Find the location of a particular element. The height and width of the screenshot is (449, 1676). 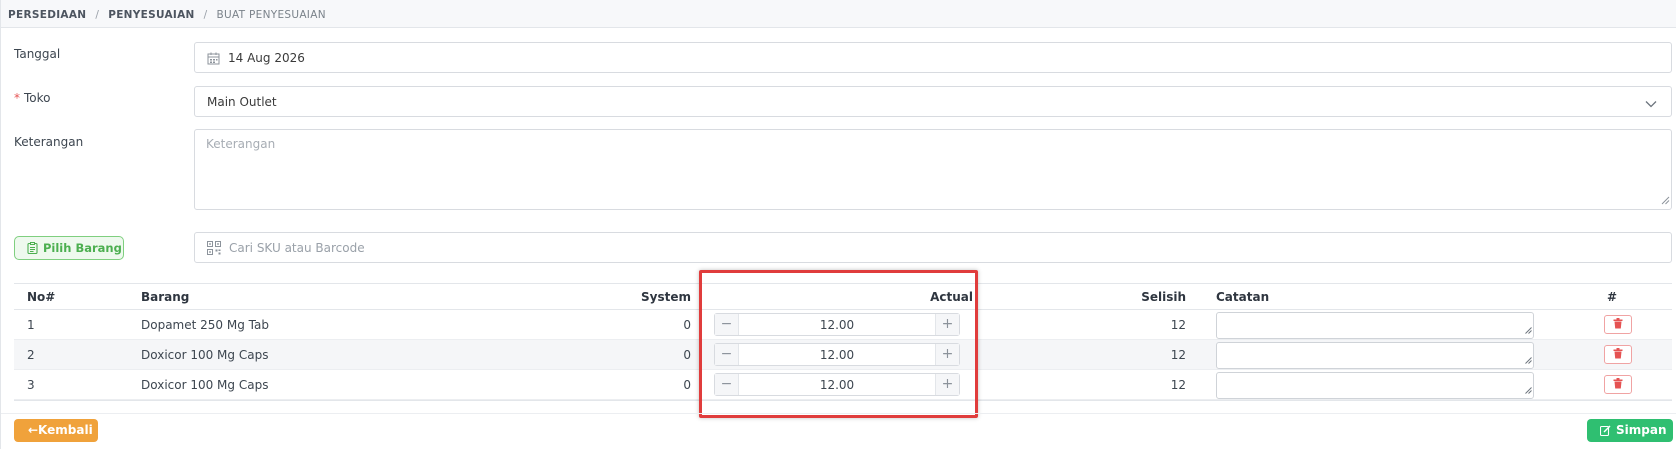

pilih-barang-button: Pilih Barang is located at coordinates (69, 248).